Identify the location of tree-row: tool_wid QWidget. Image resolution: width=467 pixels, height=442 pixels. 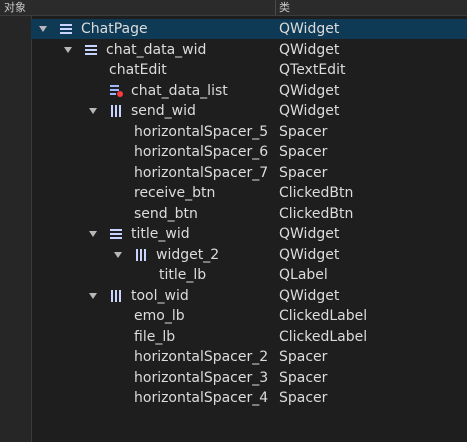
(249, 296).